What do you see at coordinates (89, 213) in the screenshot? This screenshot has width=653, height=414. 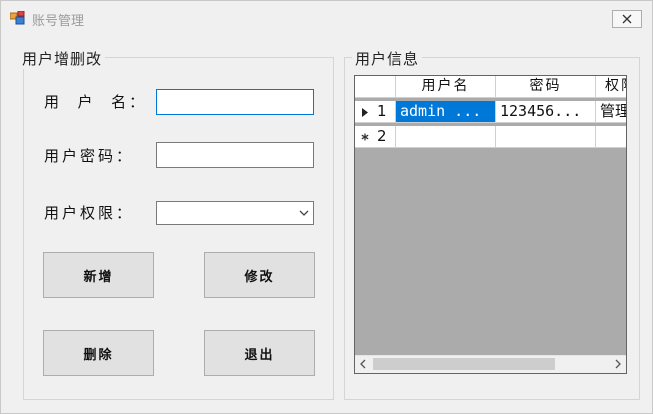 I see `permission-label: 用户权限：` at bounding box center [89, 213].